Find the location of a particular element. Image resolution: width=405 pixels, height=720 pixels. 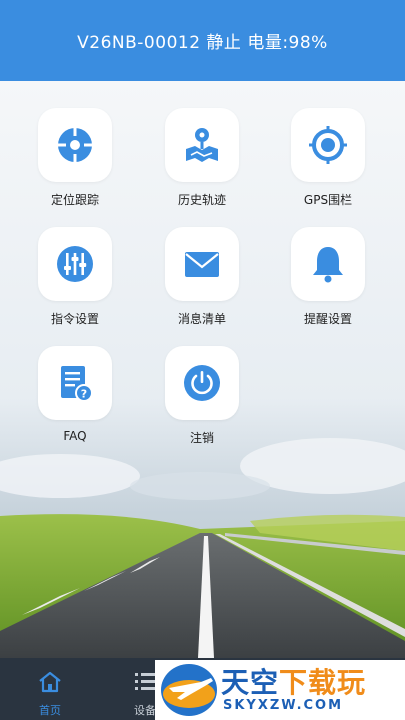

geofence-target-icon is located at coordinates (328, 145).